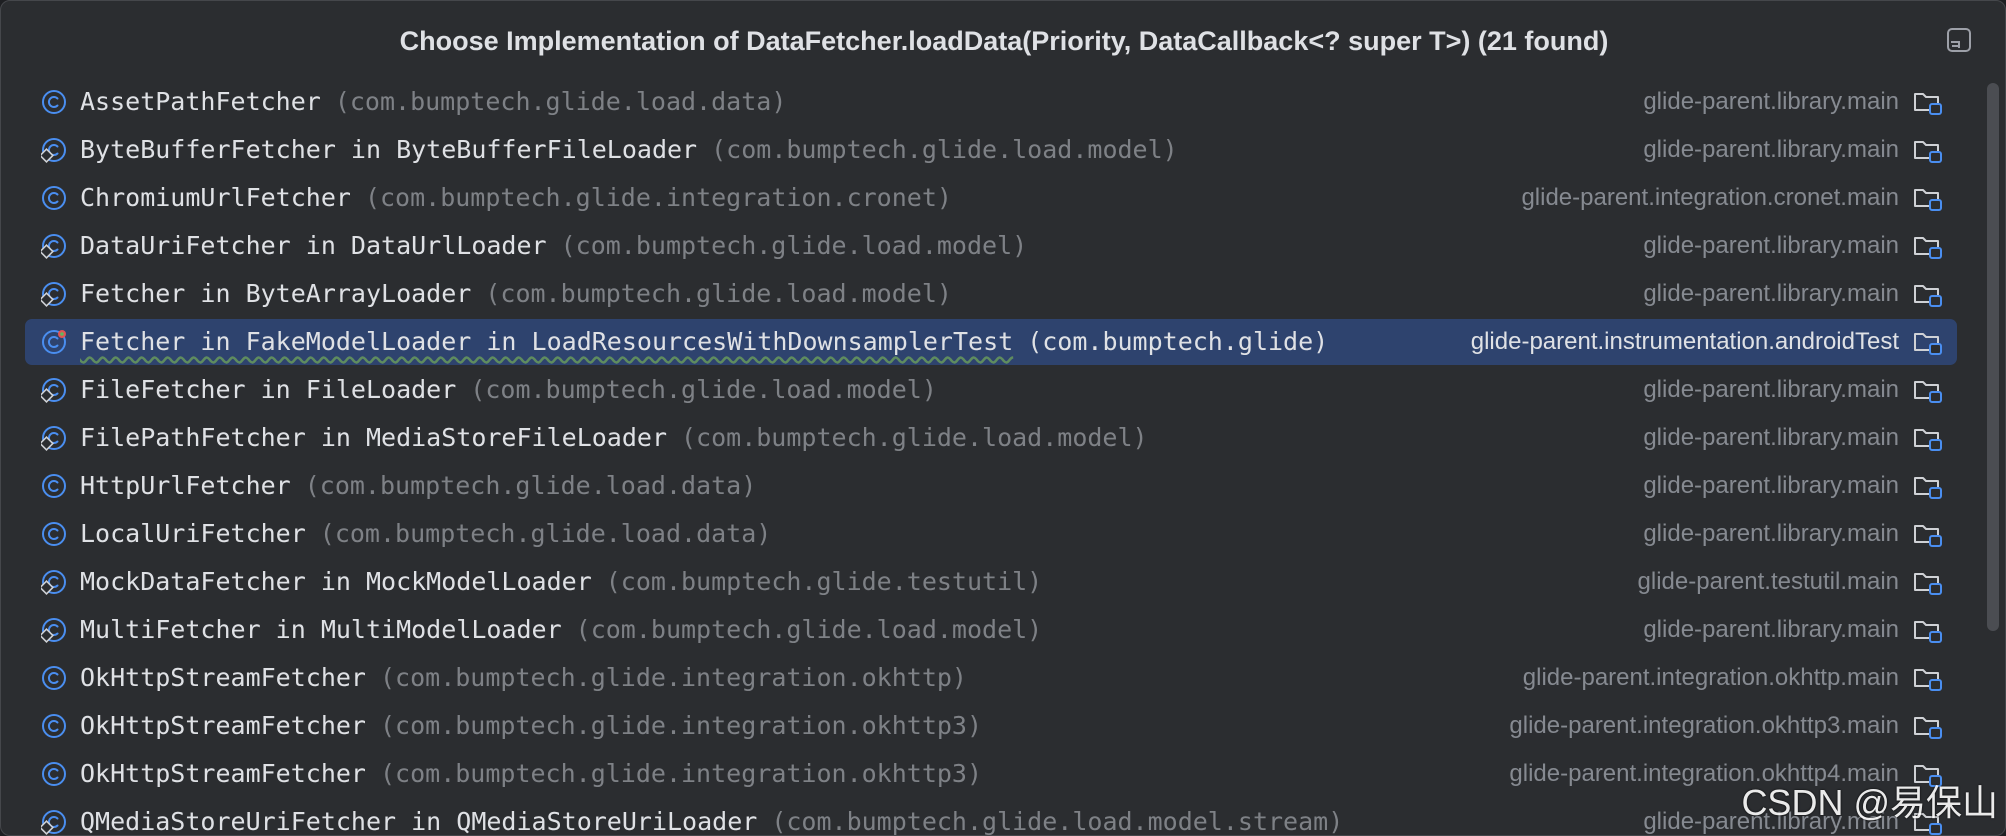 The height and width of the screenshot is (836, 2006). What do you see at coordinates (1704, 725) in the screenshot?
I see `module-name: glide-parent.integration.okhttp3.main` at bounding box center [1704, 725].